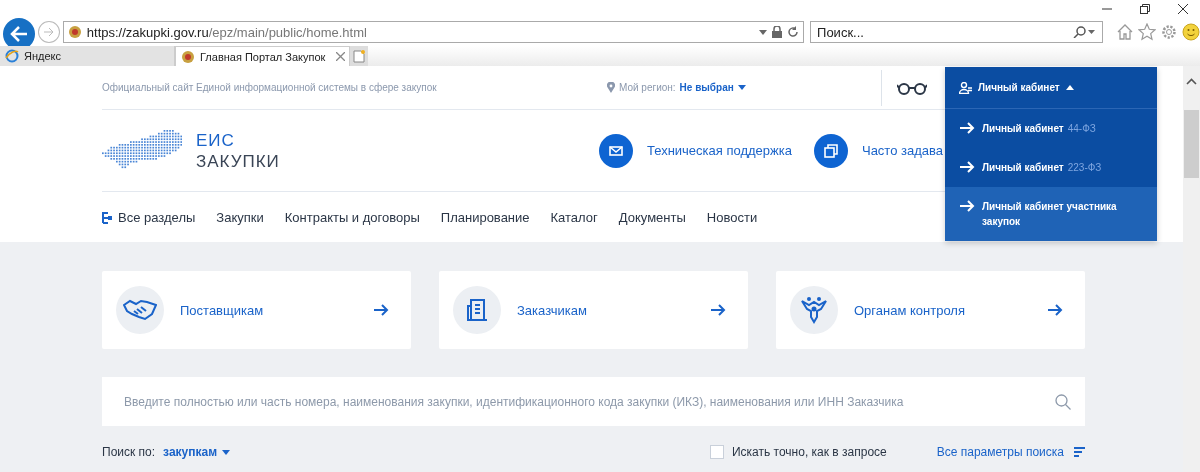 The height and width of the screenshot is (472, 1200). Describe the element at coordinates (107, 217) in the screenshot. I see `sections-icon` at that location.